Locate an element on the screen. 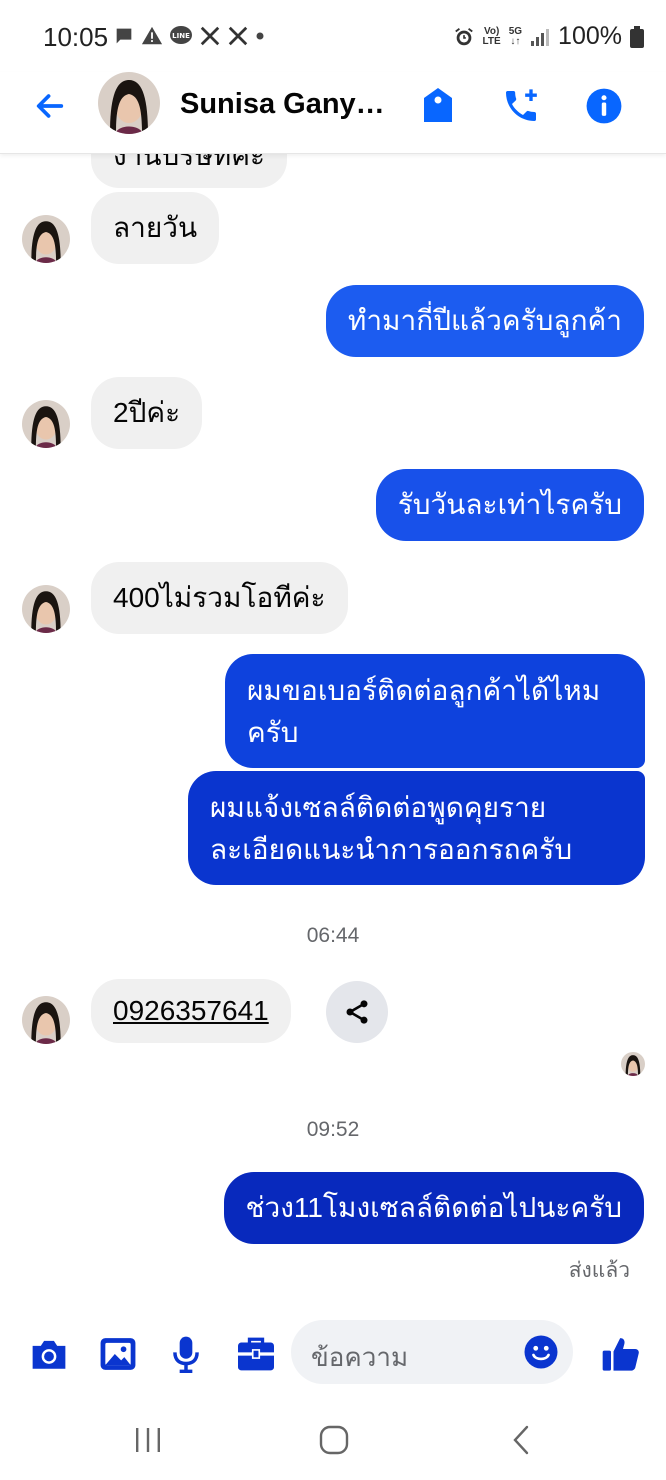 This screenshot has height=1480, width=666. thumbs-up-icon is located at coordinates (620, 1354).